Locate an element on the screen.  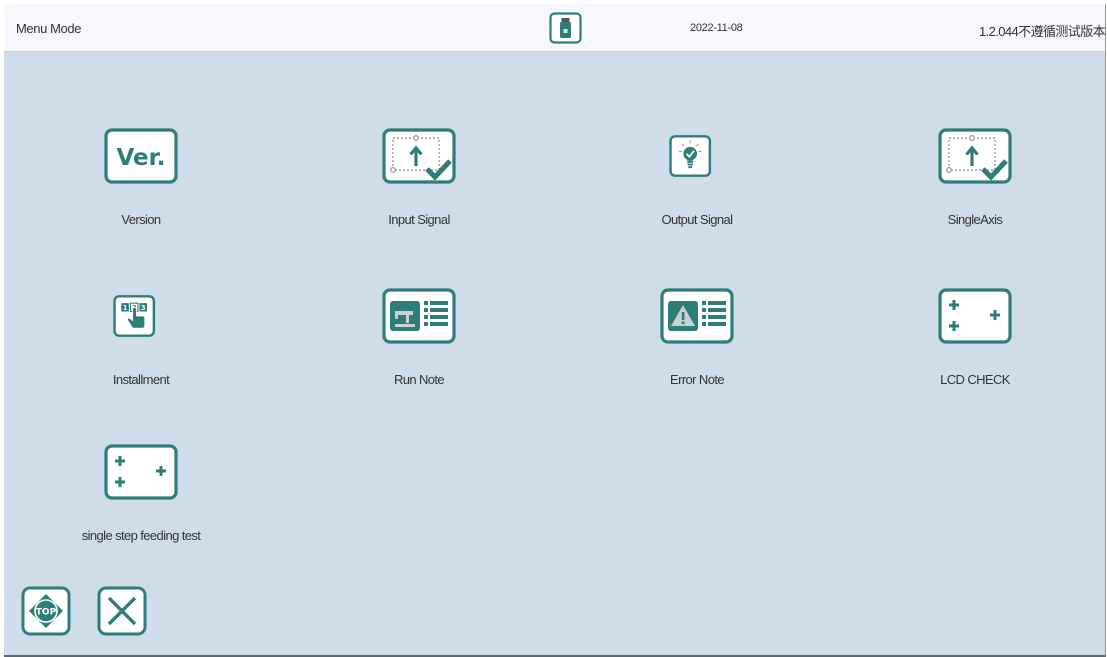
error-note-icon is located at coordinates (697, 316).